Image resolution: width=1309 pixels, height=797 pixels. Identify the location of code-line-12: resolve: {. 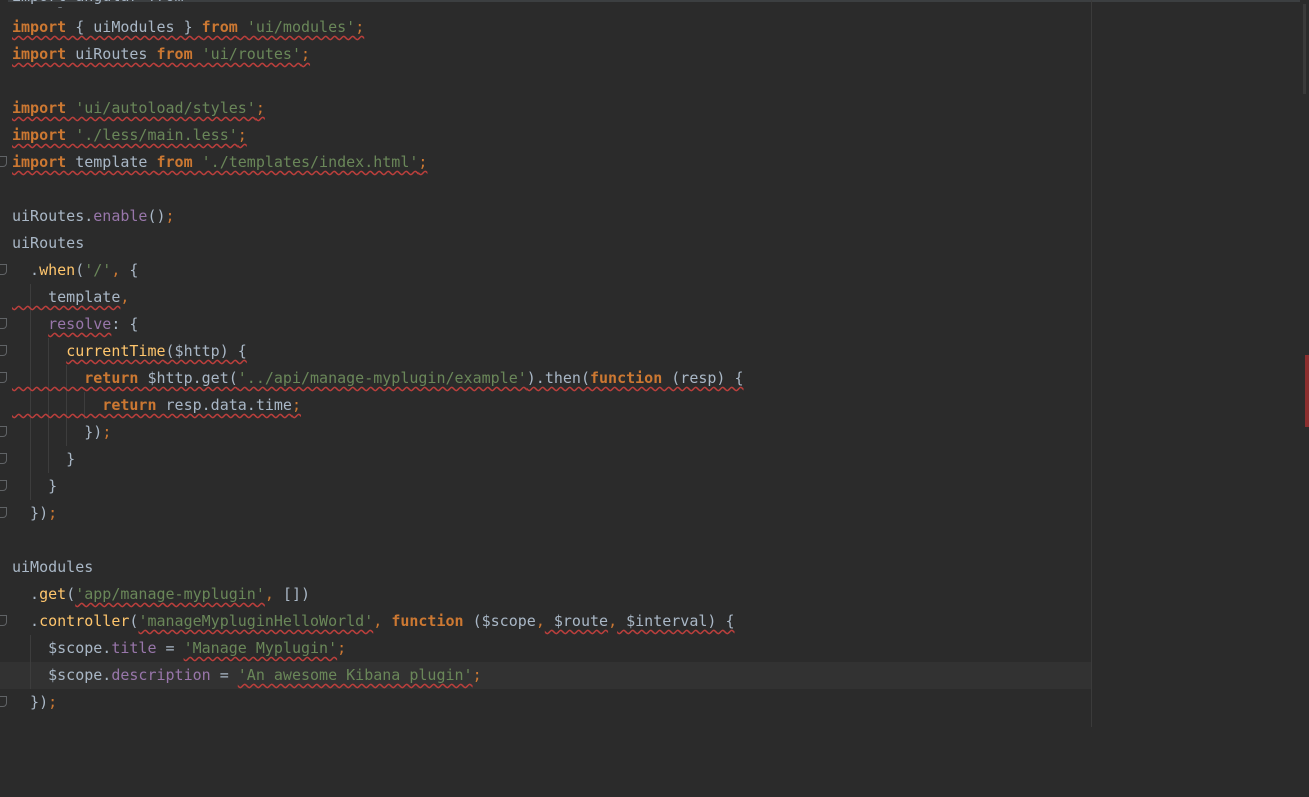
(650, 324).